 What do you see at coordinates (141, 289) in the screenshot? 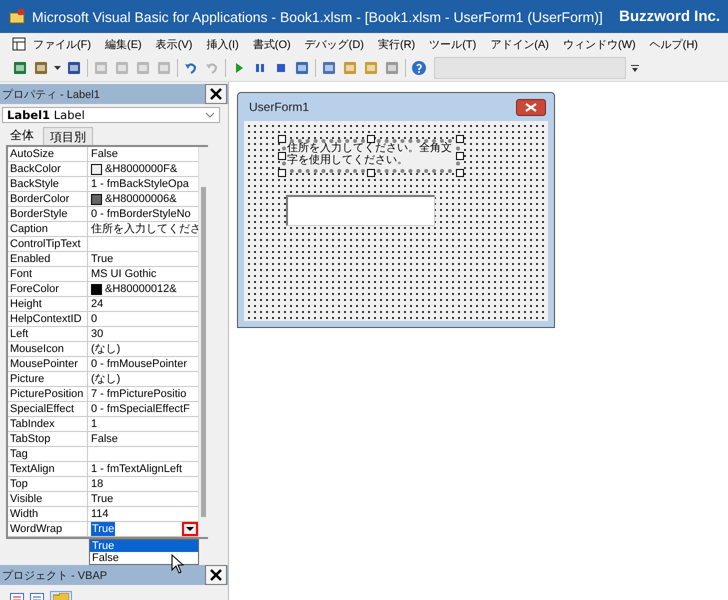
I see `property-value: &H80000012&` at bounding box center [141, 289].